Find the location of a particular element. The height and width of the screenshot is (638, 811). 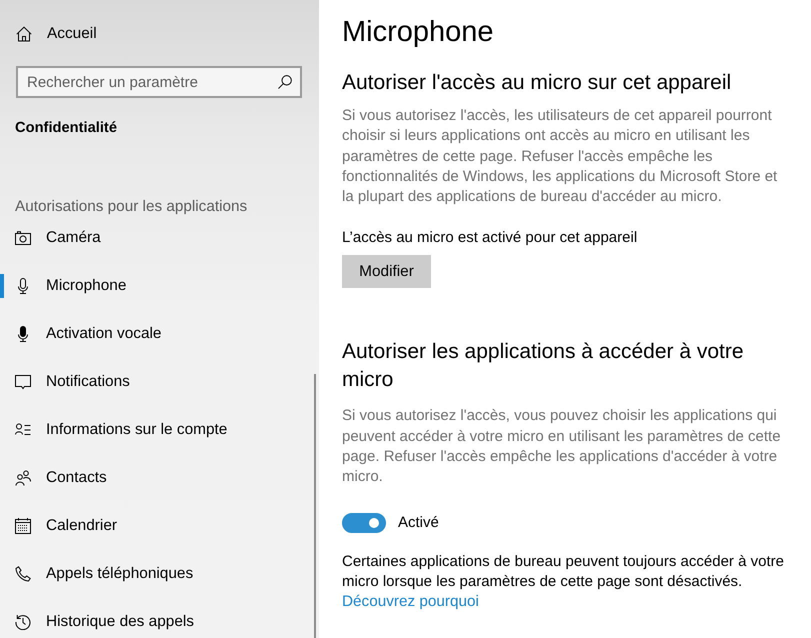

nav-item: Microphone is located at coordinates (159, 286).